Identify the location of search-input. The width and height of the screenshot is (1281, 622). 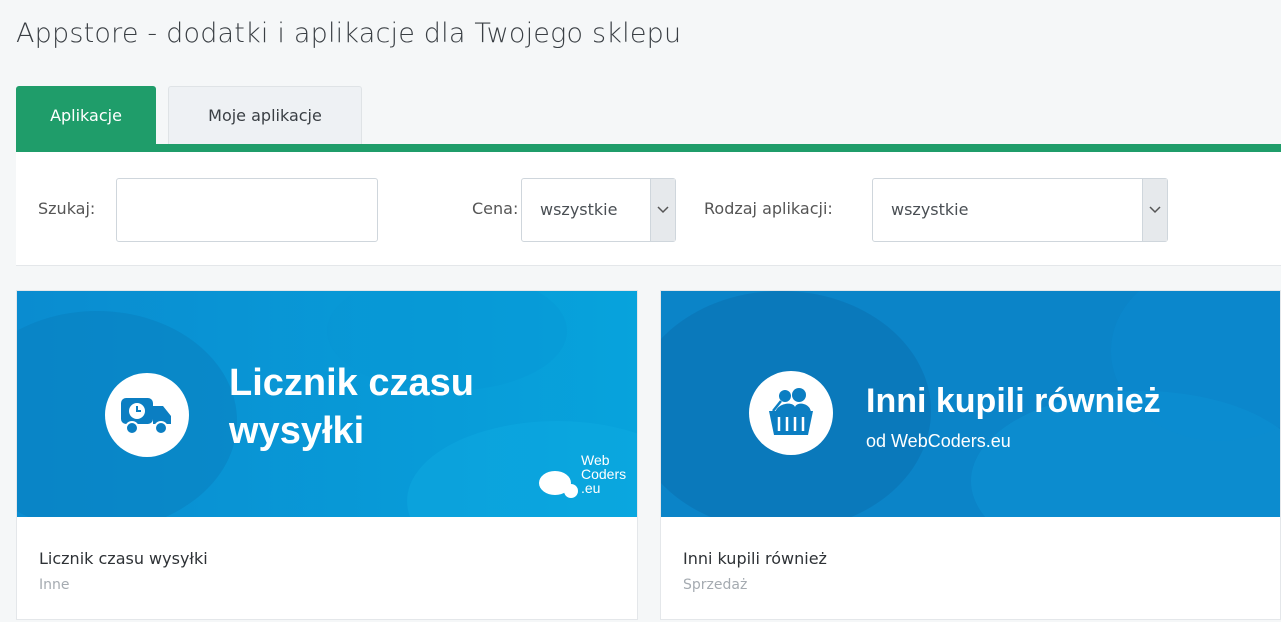
(247, 210).